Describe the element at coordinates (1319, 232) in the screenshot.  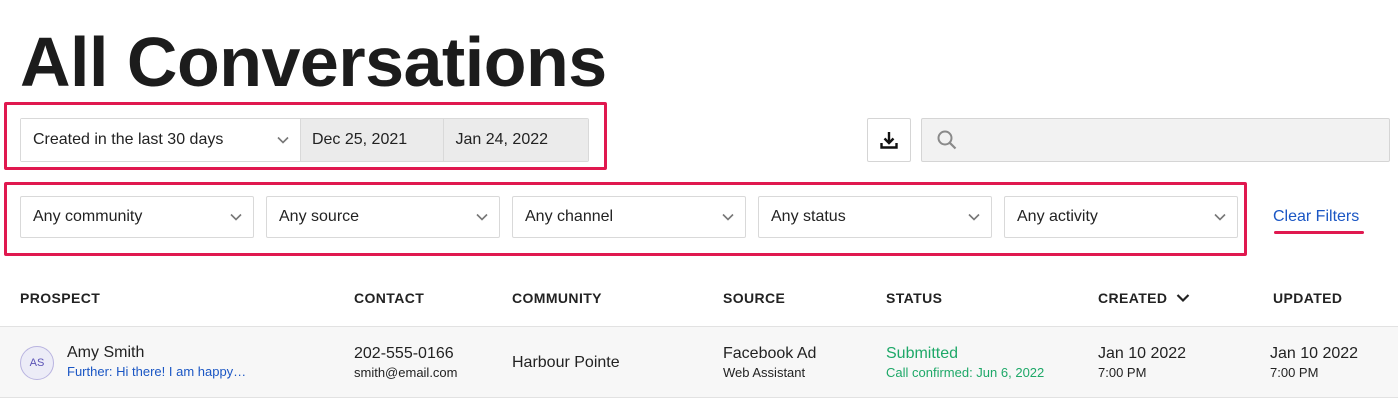
I see `clear-filters-underline` at that location.